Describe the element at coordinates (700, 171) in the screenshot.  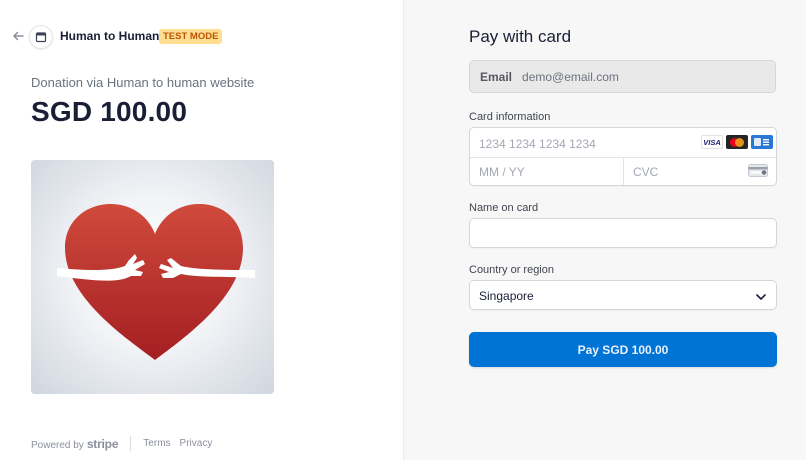
I see `card-cvc-input: CVC` at that location.